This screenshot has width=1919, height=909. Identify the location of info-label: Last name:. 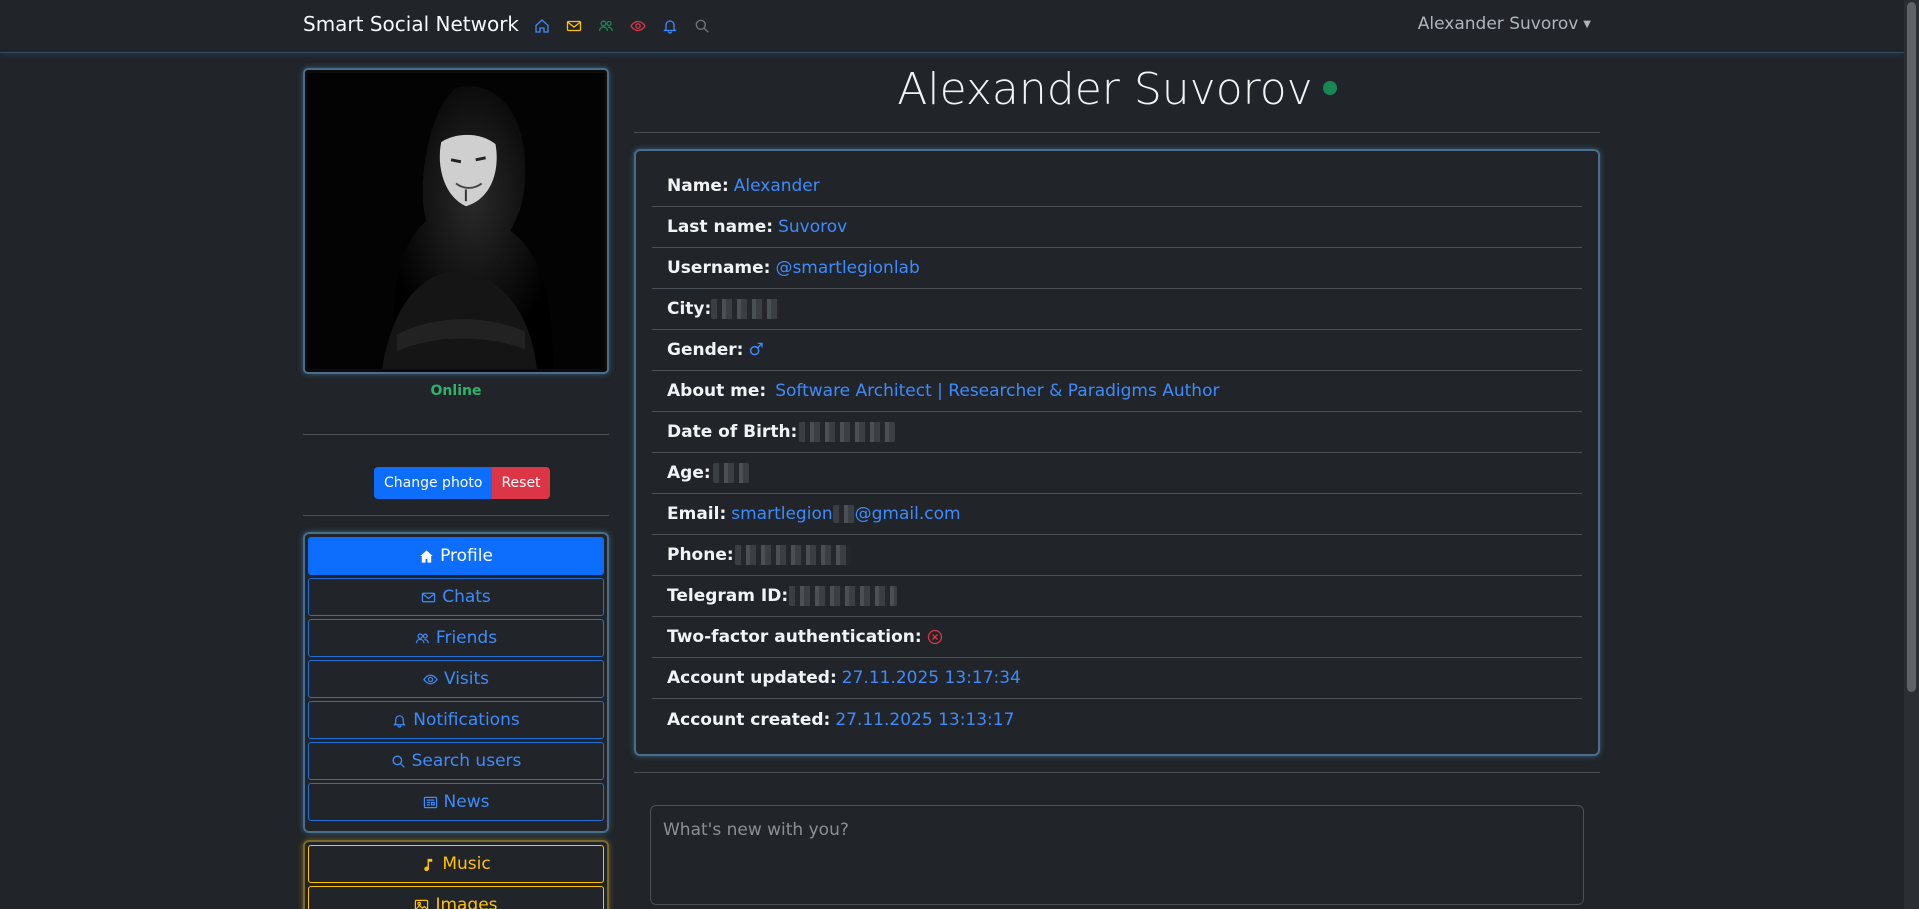
(720, 227).